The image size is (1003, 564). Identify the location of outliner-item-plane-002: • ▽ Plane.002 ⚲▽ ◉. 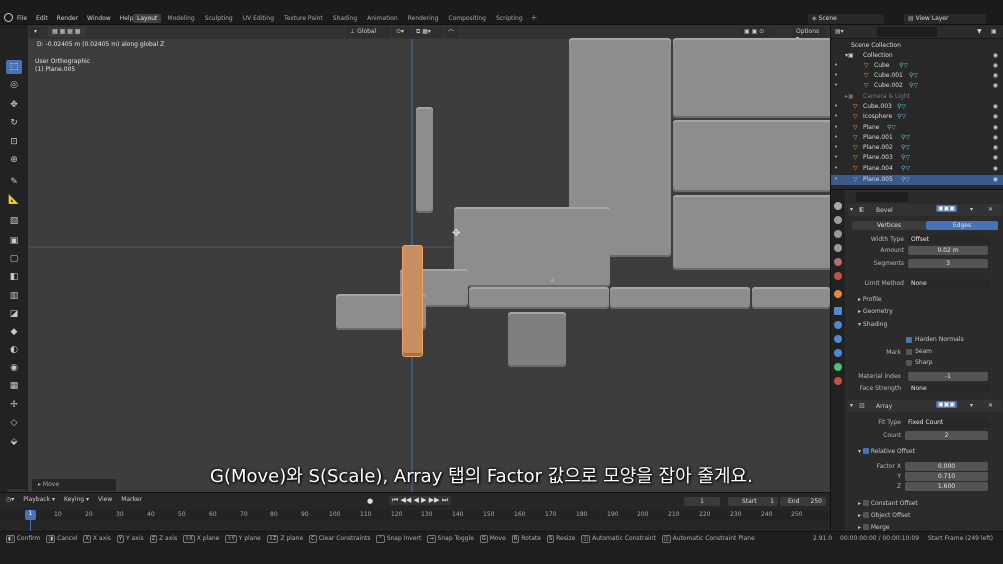
(917, 148).